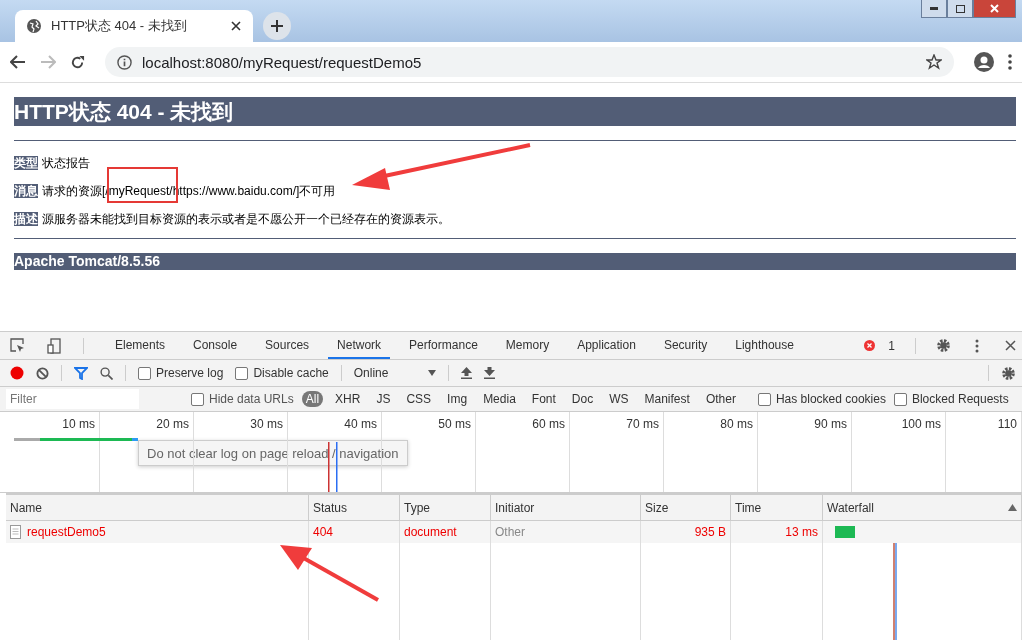 The width and height of the screenshot is (1022, 640). I want to click on record-icon, so click(17, 373).